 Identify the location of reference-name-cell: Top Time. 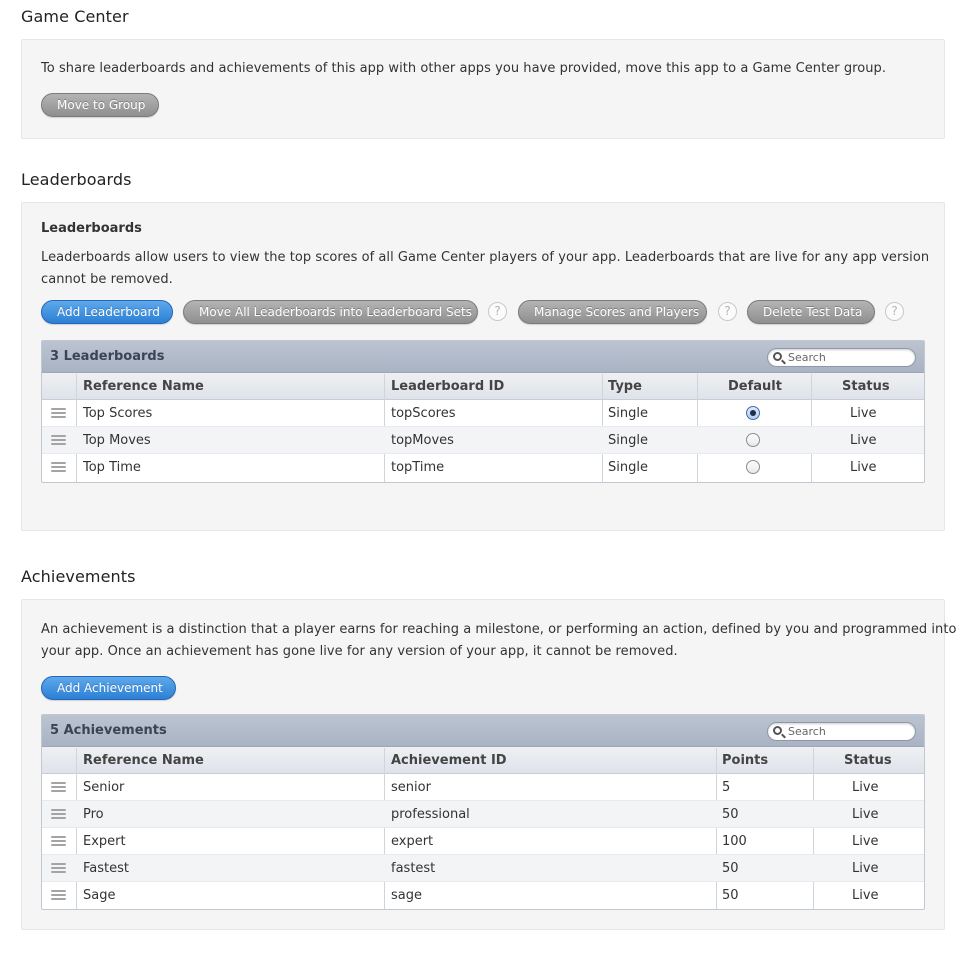
(112, 467).